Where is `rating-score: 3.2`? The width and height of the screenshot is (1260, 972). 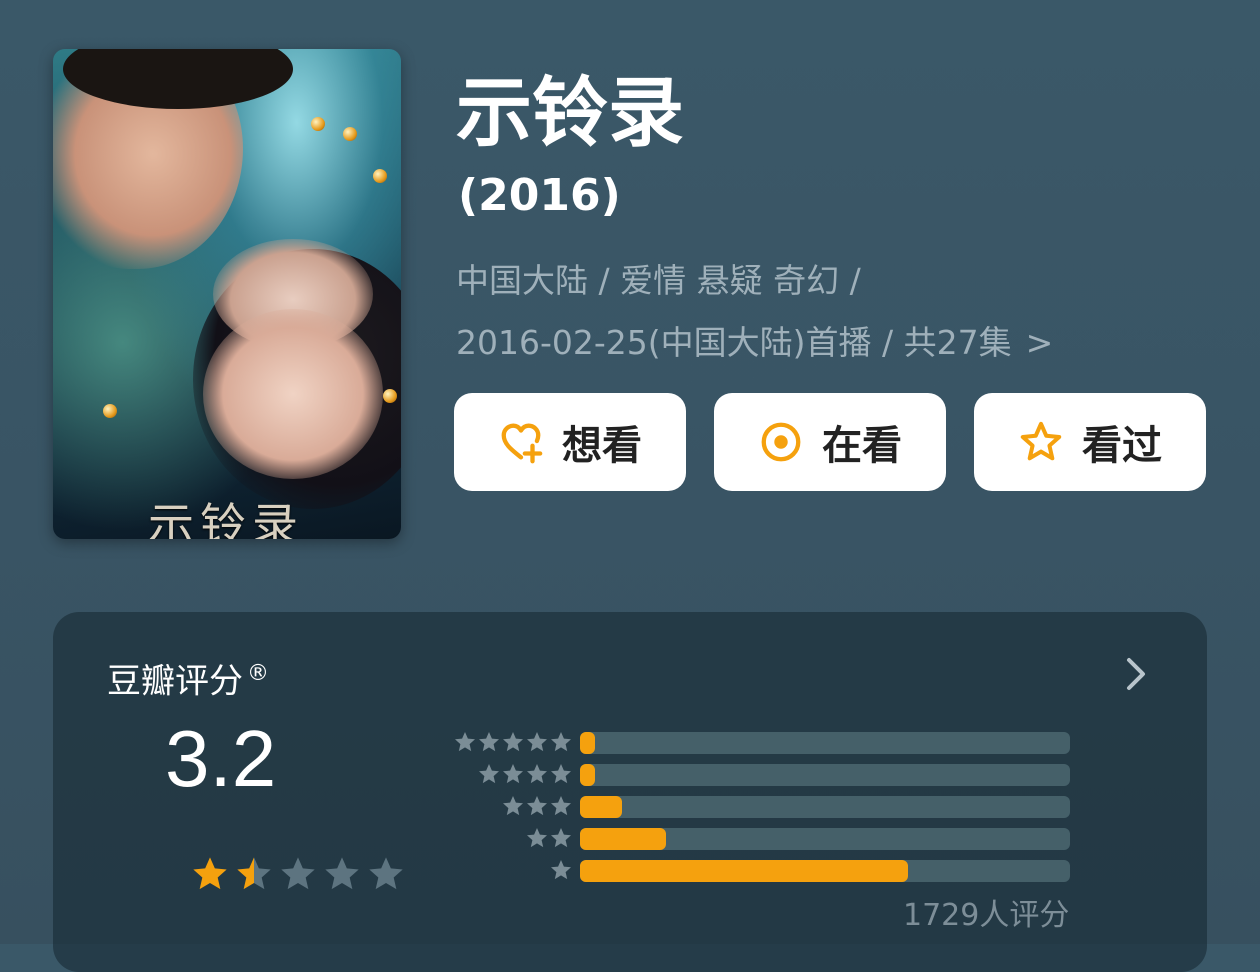
rating-score: 3.2 is located at coordinates (221, 758).